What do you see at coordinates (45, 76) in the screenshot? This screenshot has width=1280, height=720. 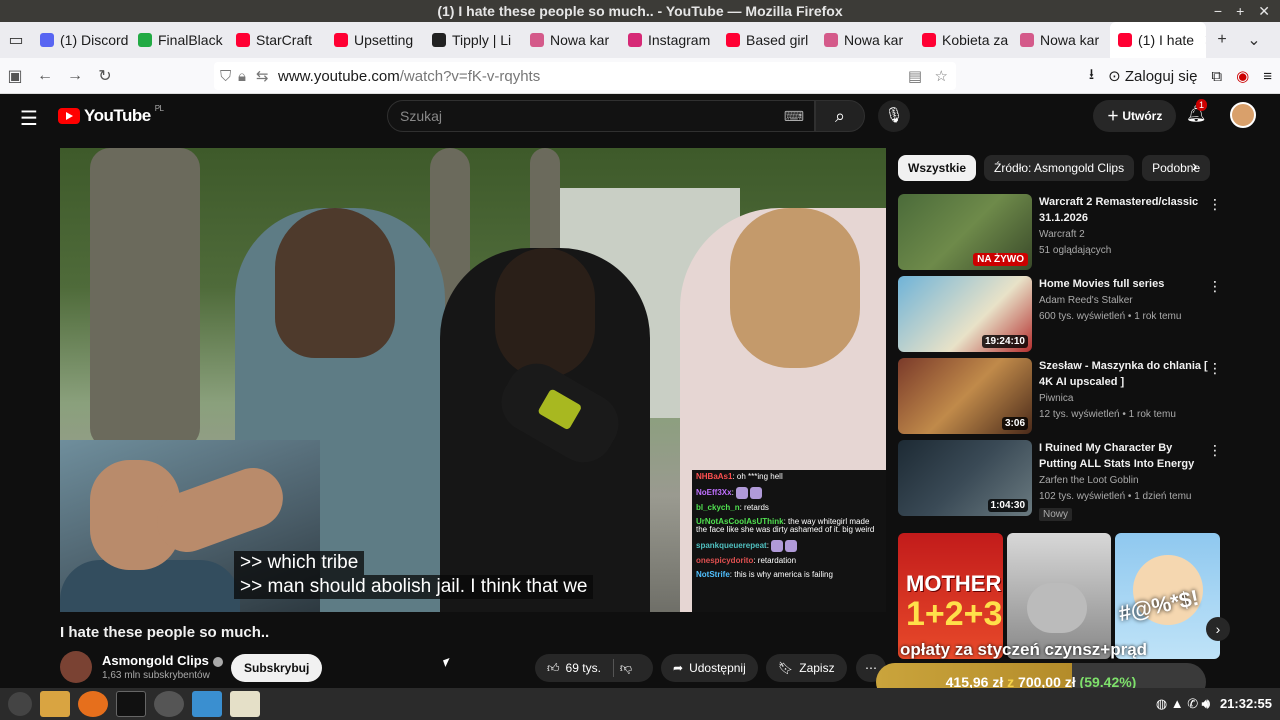 I see `back-icon: ←` at bounding box center [45, 76].